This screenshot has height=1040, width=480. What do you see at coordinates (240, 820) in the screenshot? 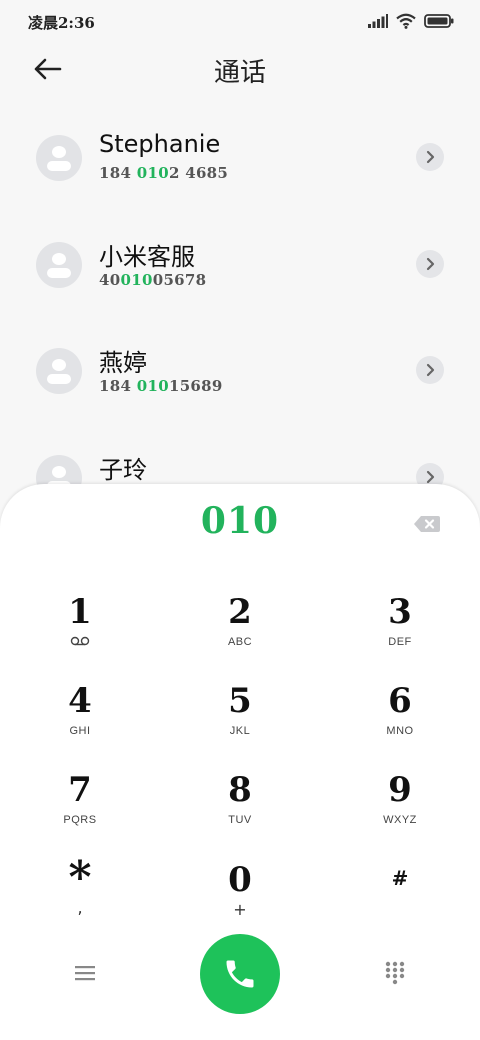
I see `key-letters: TUV` at bounding box center [240, 820].